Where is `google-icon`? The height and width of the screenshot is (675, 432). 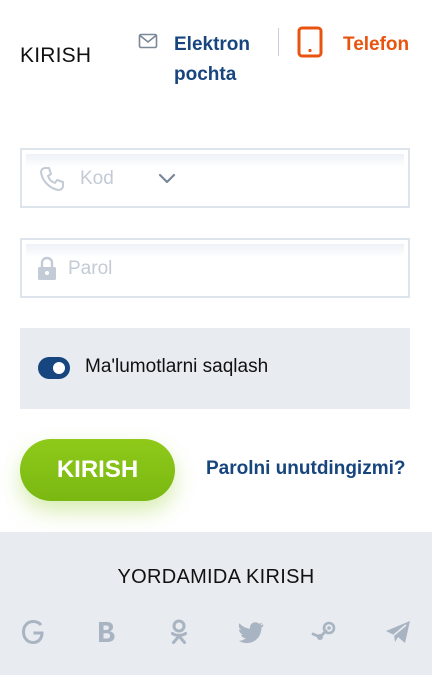
google-icon is located at coordinates (33, 632).